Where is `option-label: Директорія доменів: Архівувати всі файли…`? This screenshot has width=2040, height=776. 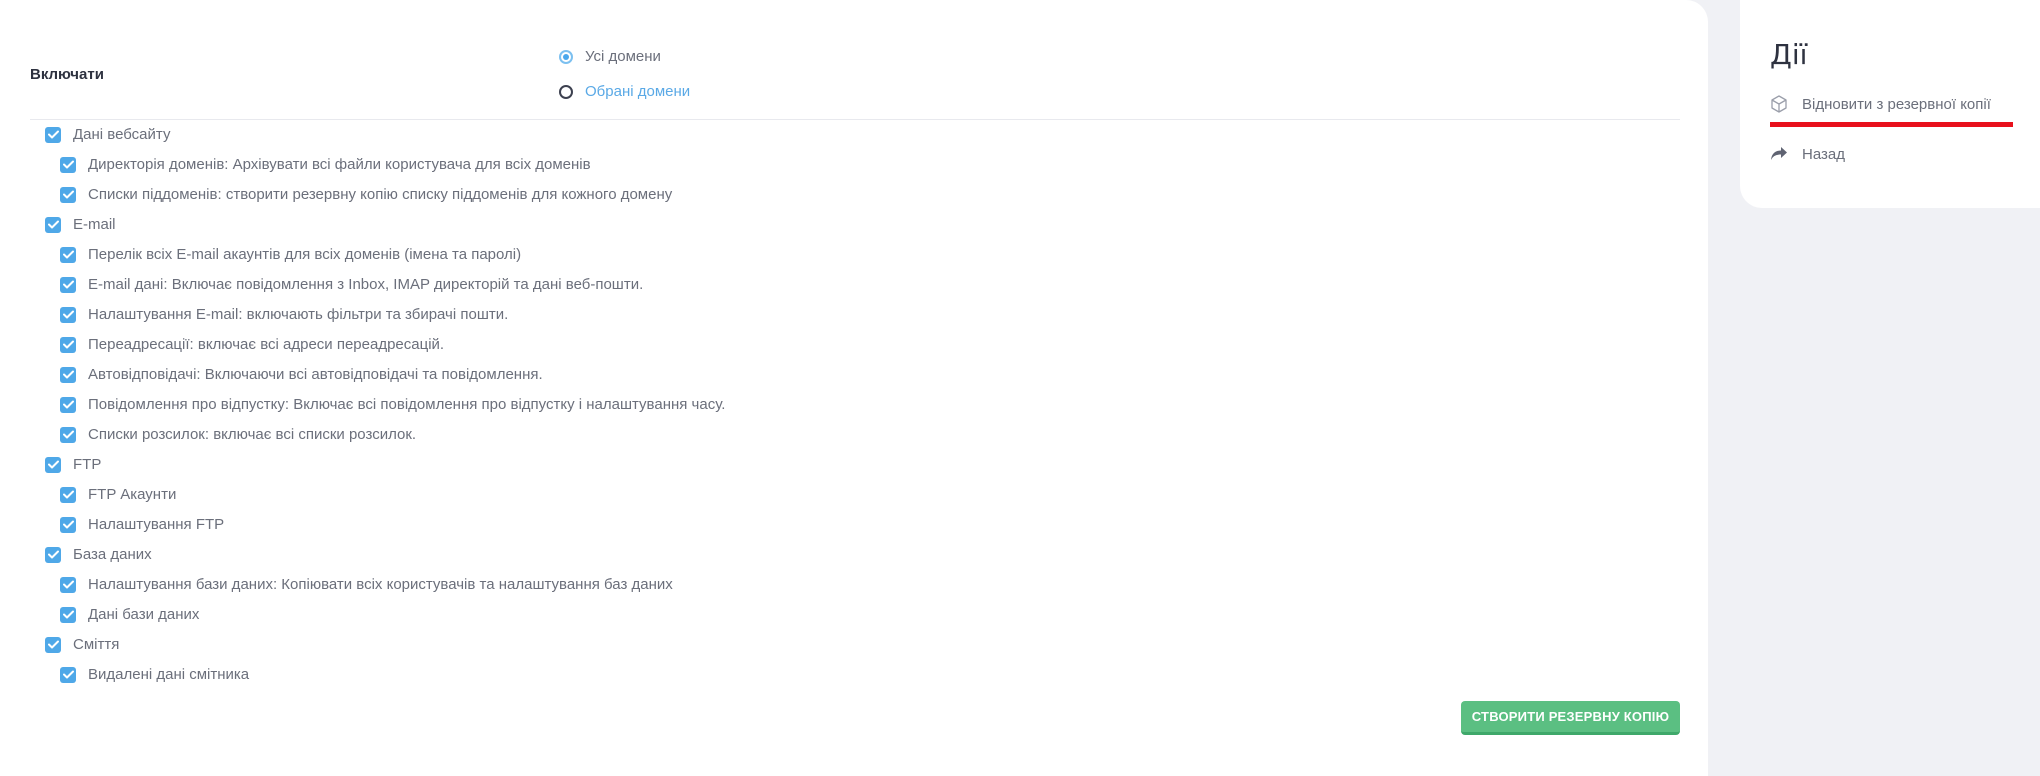
option-label: Директорія доменів: Архівувати всі файли… is located at coordinates (339, 164).